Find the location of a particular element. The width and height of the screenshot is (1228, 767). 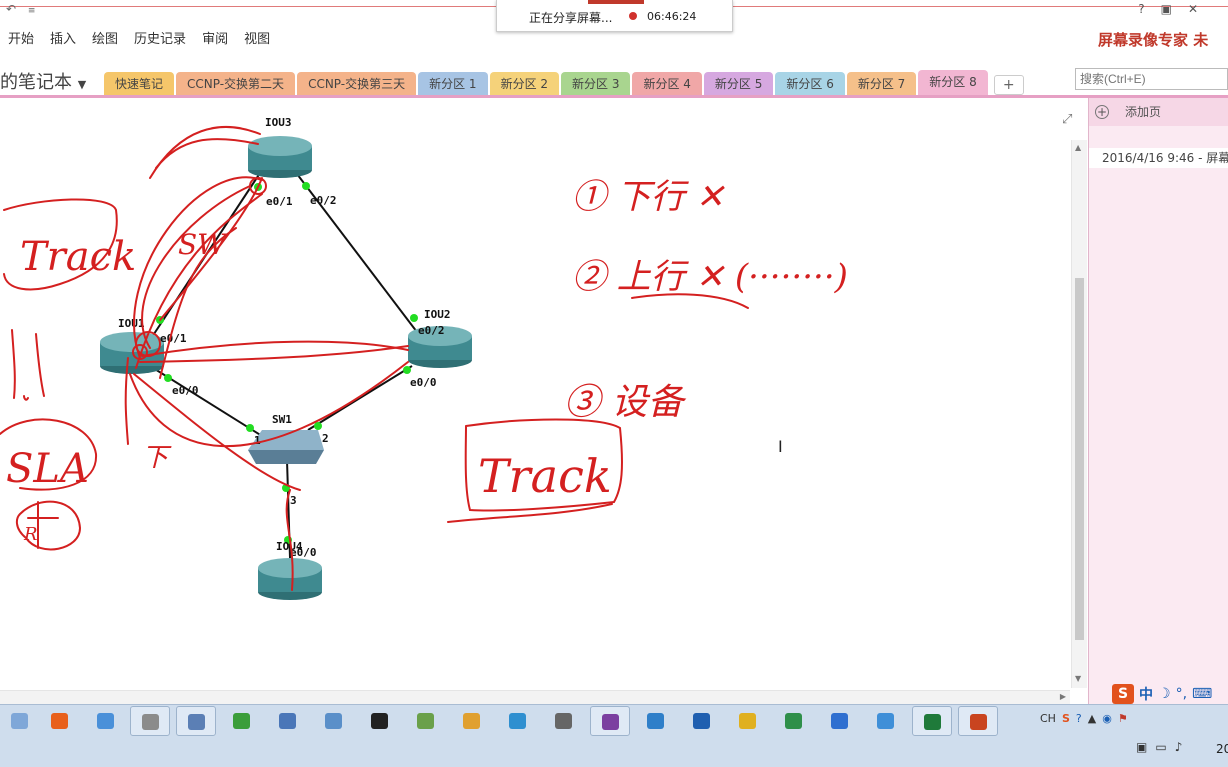

browser-glyph is located at coordinates (885, 721).